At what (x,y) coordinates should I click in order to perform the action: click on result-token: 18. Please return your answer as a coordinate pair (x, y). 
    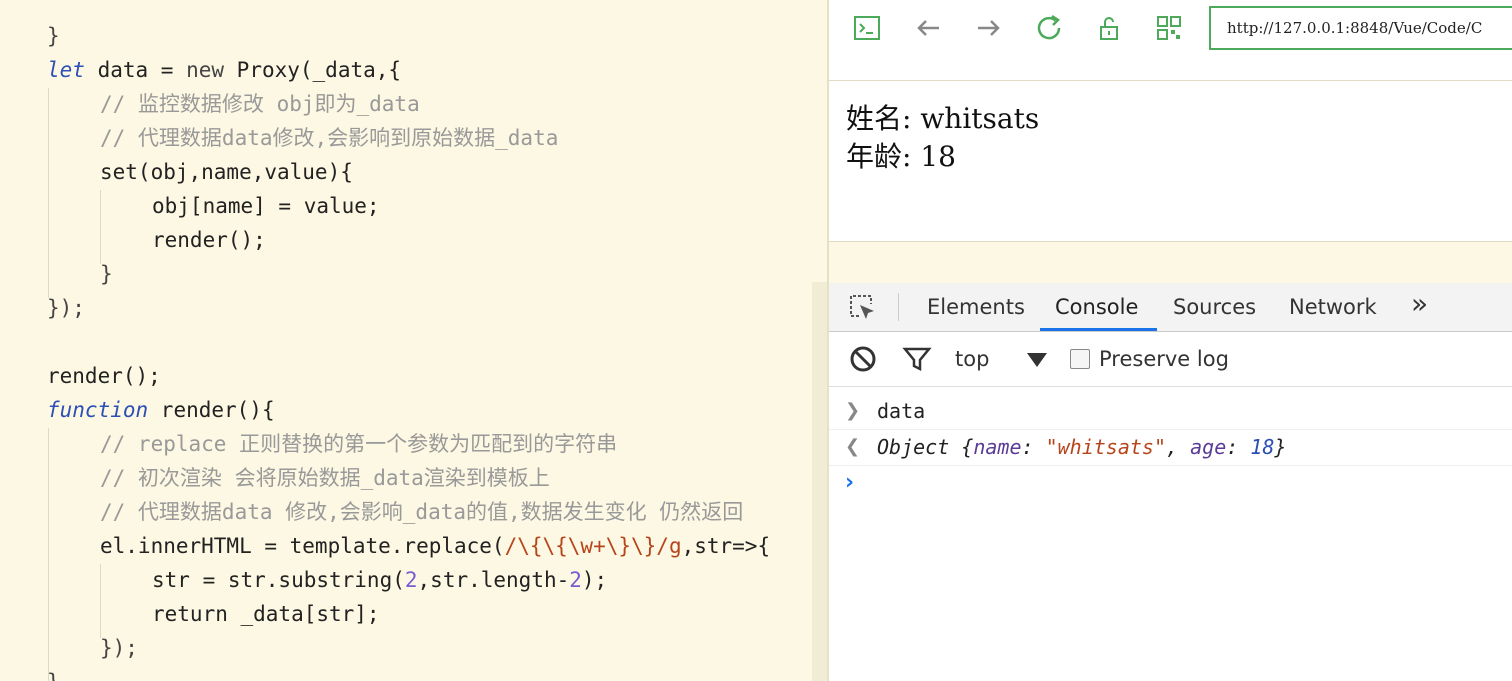
    Looking at the image, I should click on (1262, 447).